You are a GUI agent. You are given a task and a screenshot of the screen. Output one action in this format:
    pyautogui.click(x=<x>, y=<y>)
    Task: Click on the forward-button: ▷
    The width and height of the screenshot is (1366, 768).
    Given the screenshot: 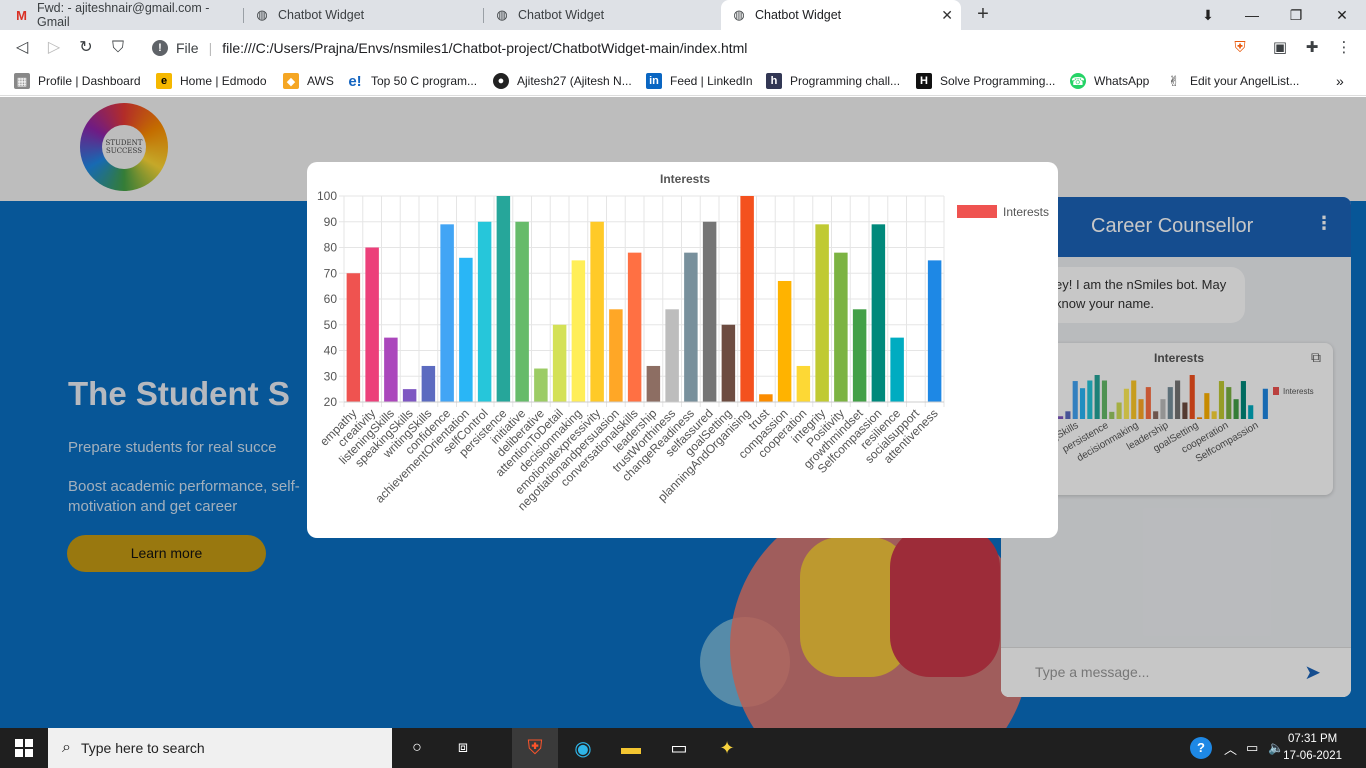 What is the action you would take?
    pyautogui.click(x=54, y=48)
    